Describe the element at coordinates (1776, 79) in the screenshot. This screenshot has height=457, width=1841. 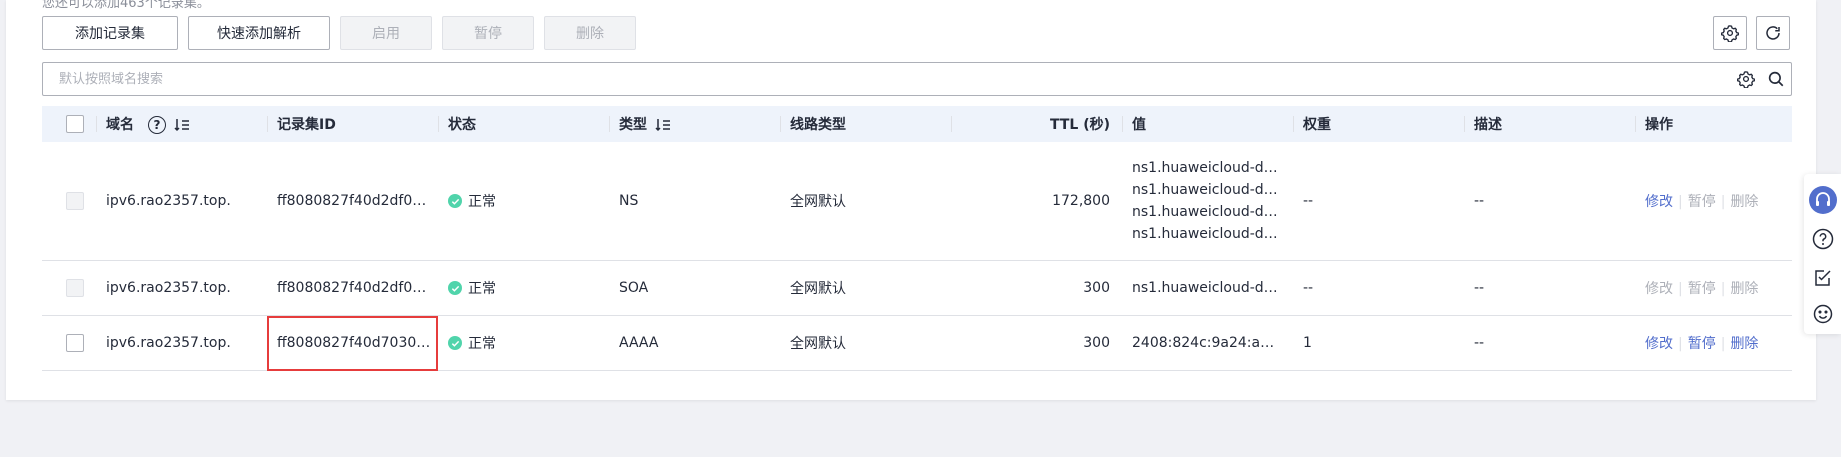
I see `search-icon` at that location.